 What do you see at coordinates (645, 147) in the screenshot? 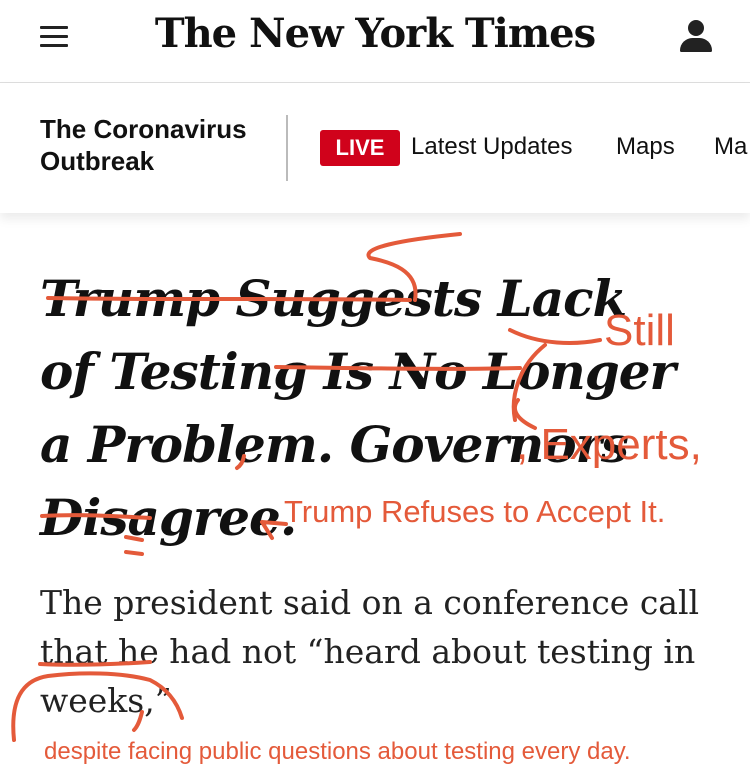
I see `nav-link-maps: Maps` at bounding box center [645, 147].